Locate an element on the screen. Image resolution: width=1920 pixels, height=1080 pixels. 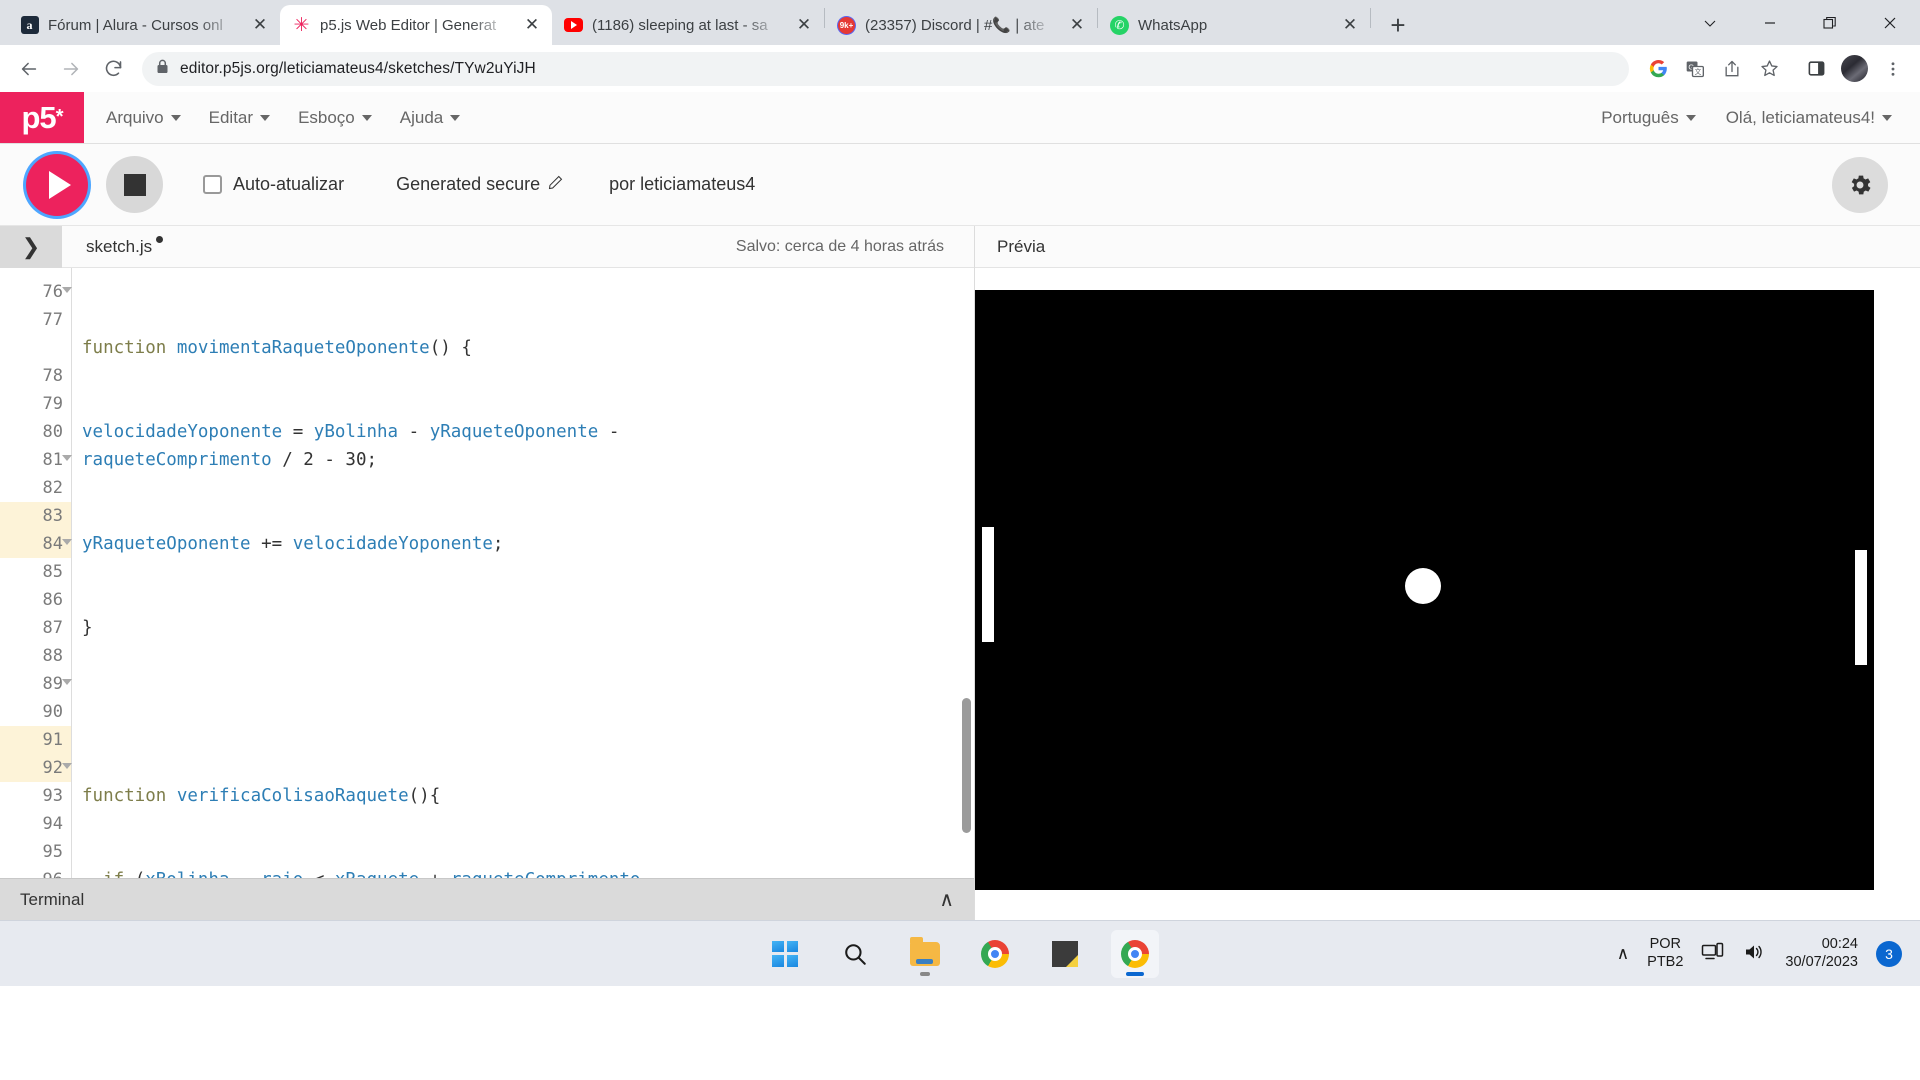
search-icon is located at coordinates (855, 954).